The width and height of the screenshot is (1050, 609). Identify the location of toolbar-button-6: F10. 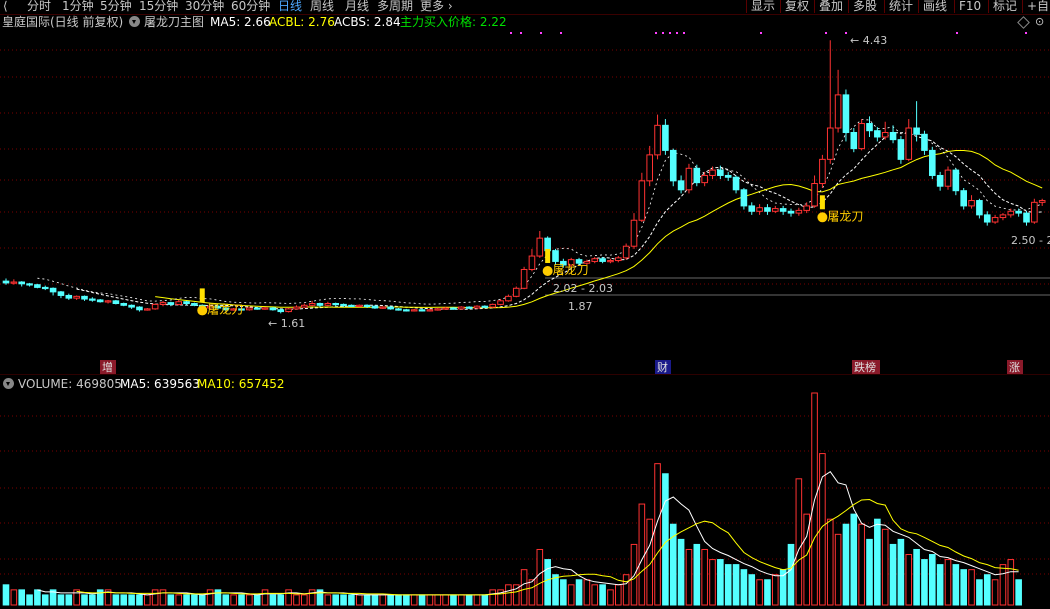
(969, 6).